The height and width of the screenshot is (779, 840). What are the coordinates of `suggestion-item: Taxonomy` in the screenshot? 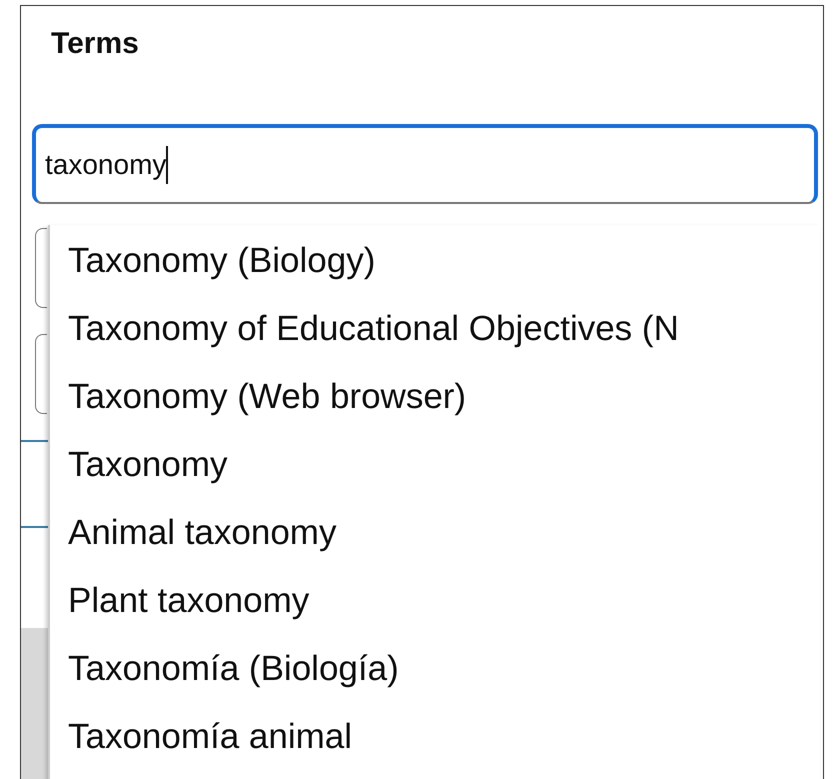 It's located at (435, 465).